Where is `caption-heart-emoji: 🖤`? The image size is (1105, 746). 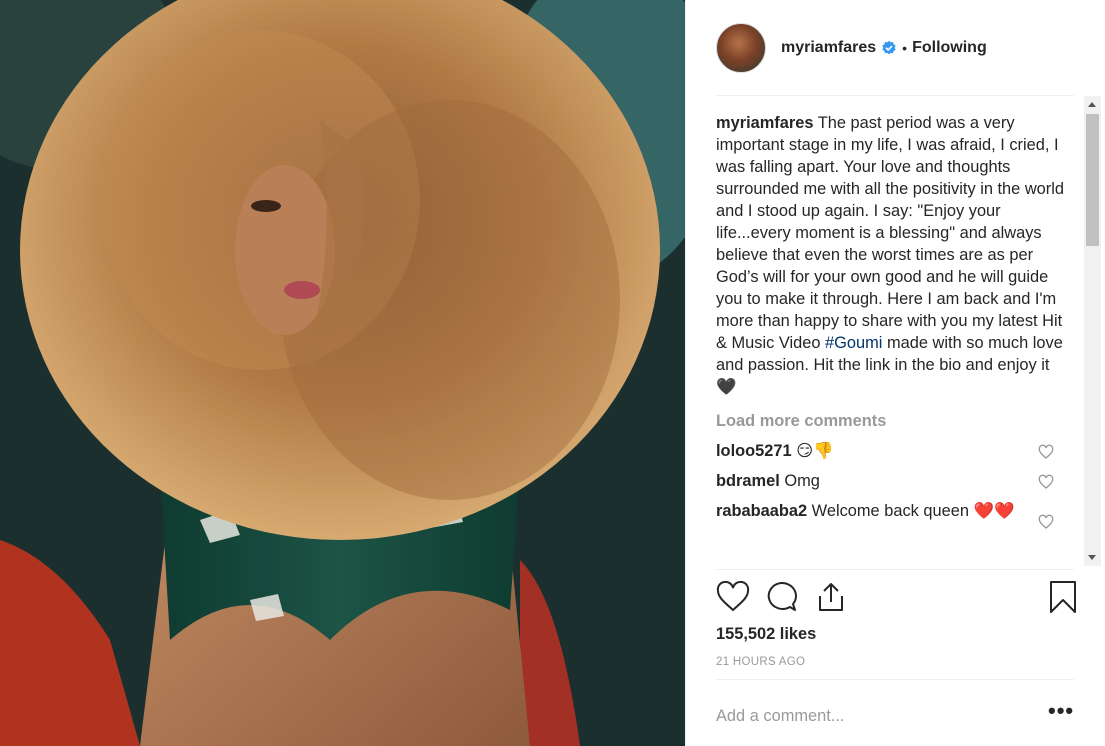 caption-heart-emoji: 🖤 is located at coordinates (726, 387).